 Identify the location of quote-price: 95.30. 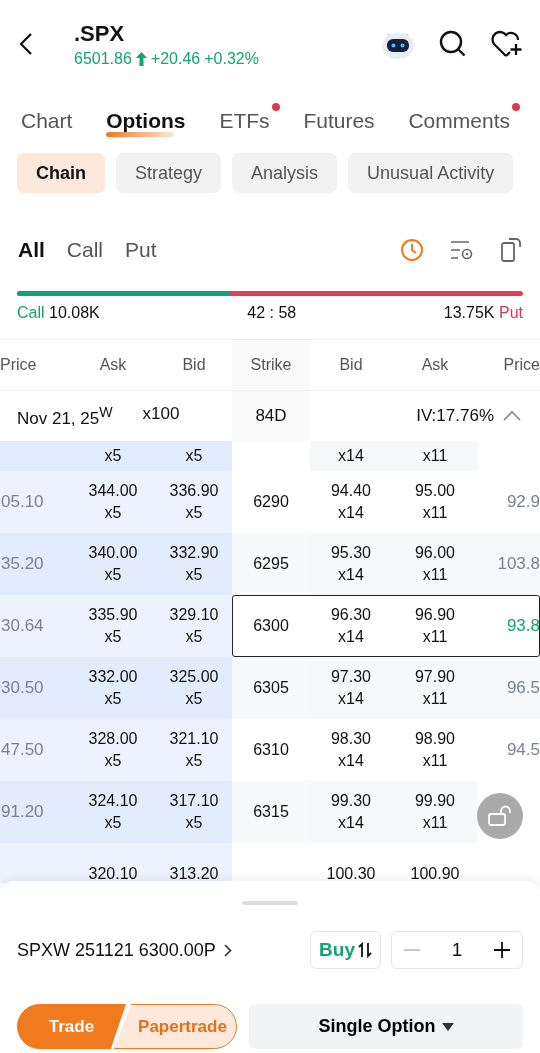
(350, 553).